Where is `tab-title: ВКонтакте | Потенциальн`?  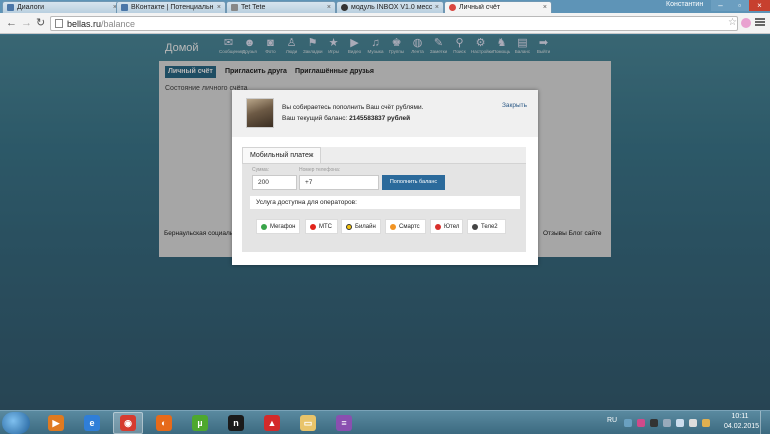
tab-title: ВКонтакте | Потенциальн is located at coordinates (172, 7).